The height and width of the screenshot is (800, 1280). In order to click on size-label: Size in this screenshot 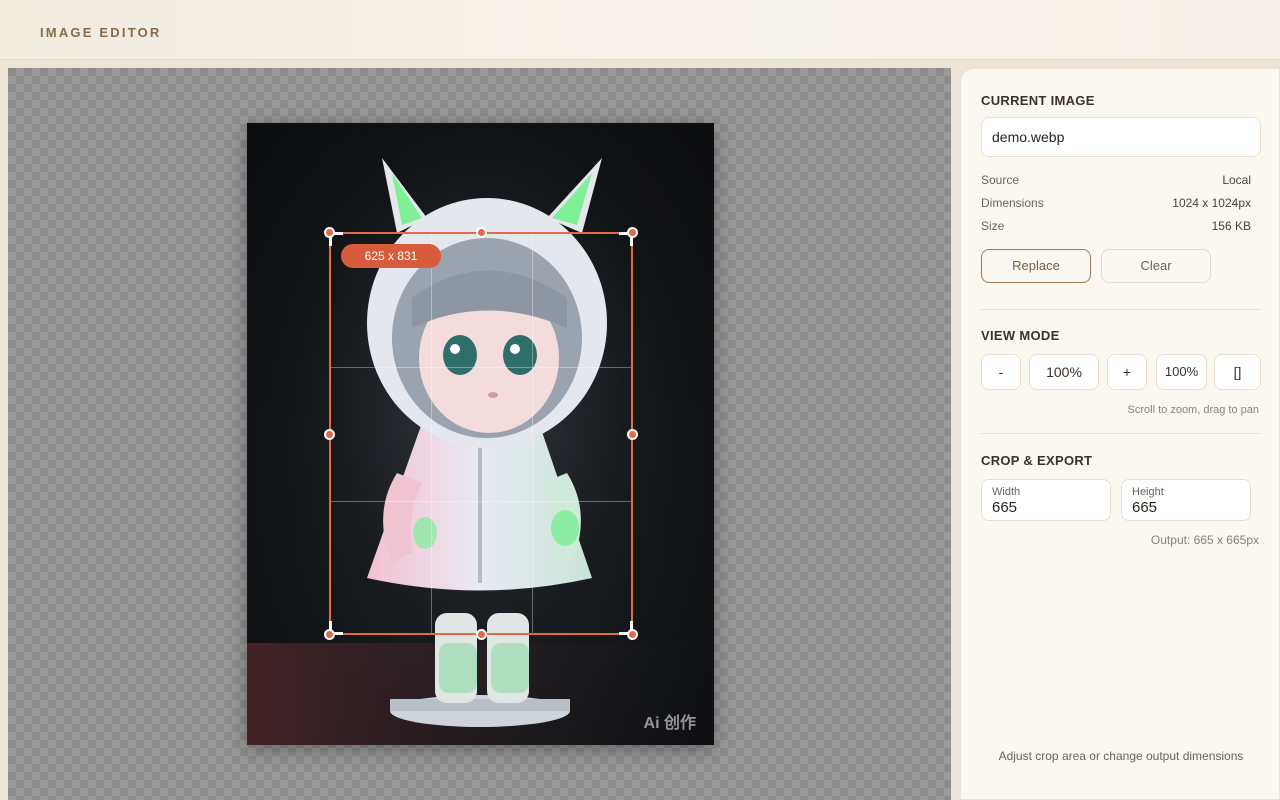, I will do `click(993, 226)`.